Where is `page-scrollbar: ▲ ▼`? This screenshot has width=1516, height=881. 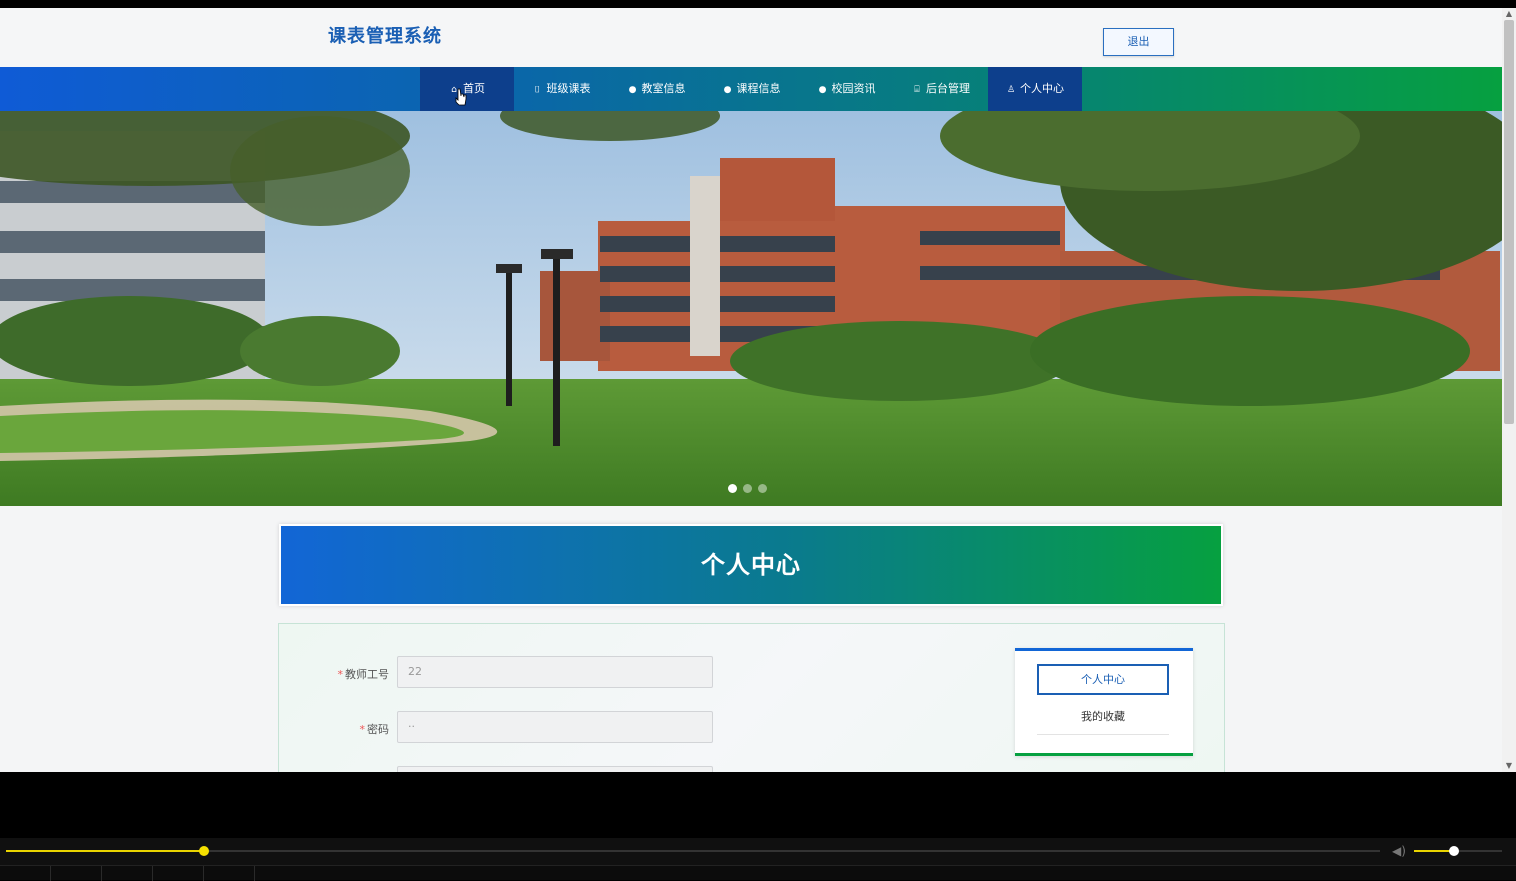 page-scrollbar: ▲ ▼ is located at coordinates (1509, 390).